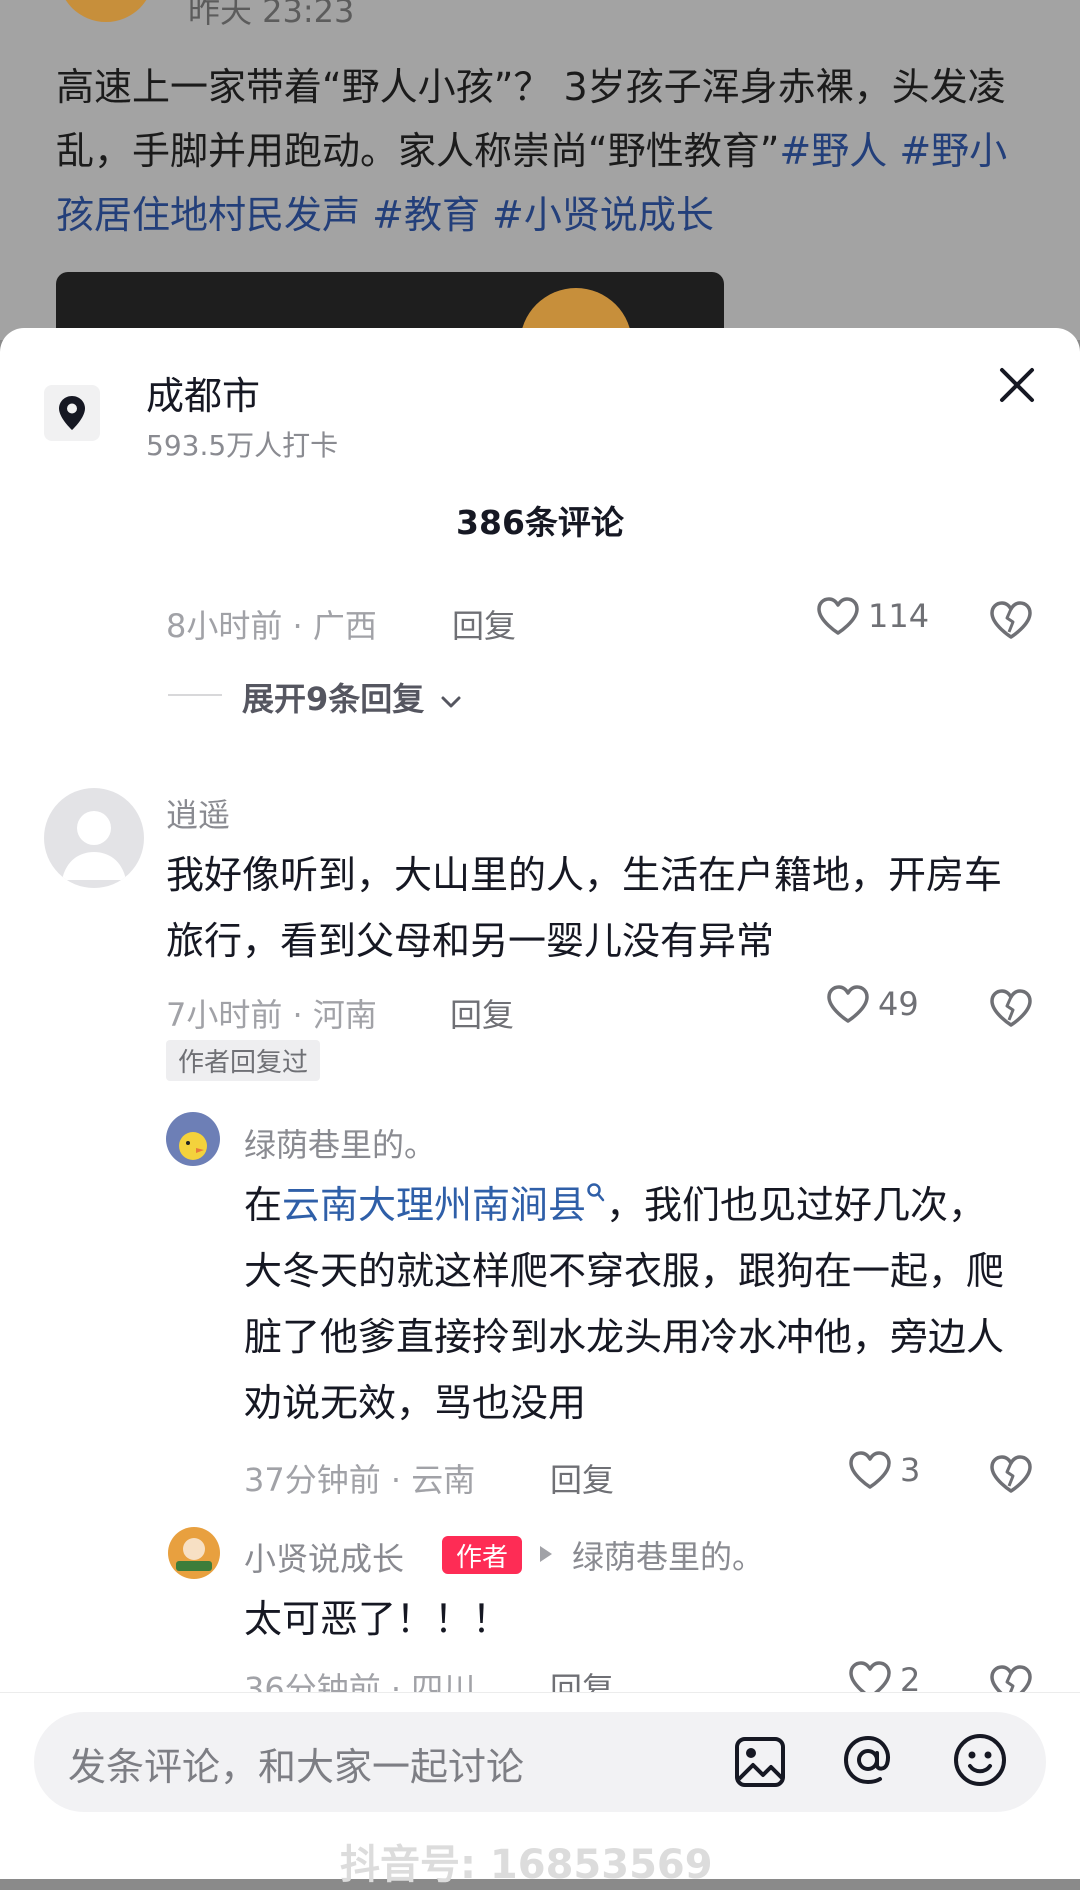 Image resolution: width=1080 pixels, height=1890 pixels. I want to click on duck-avatar-icon, so click(193, 1146).